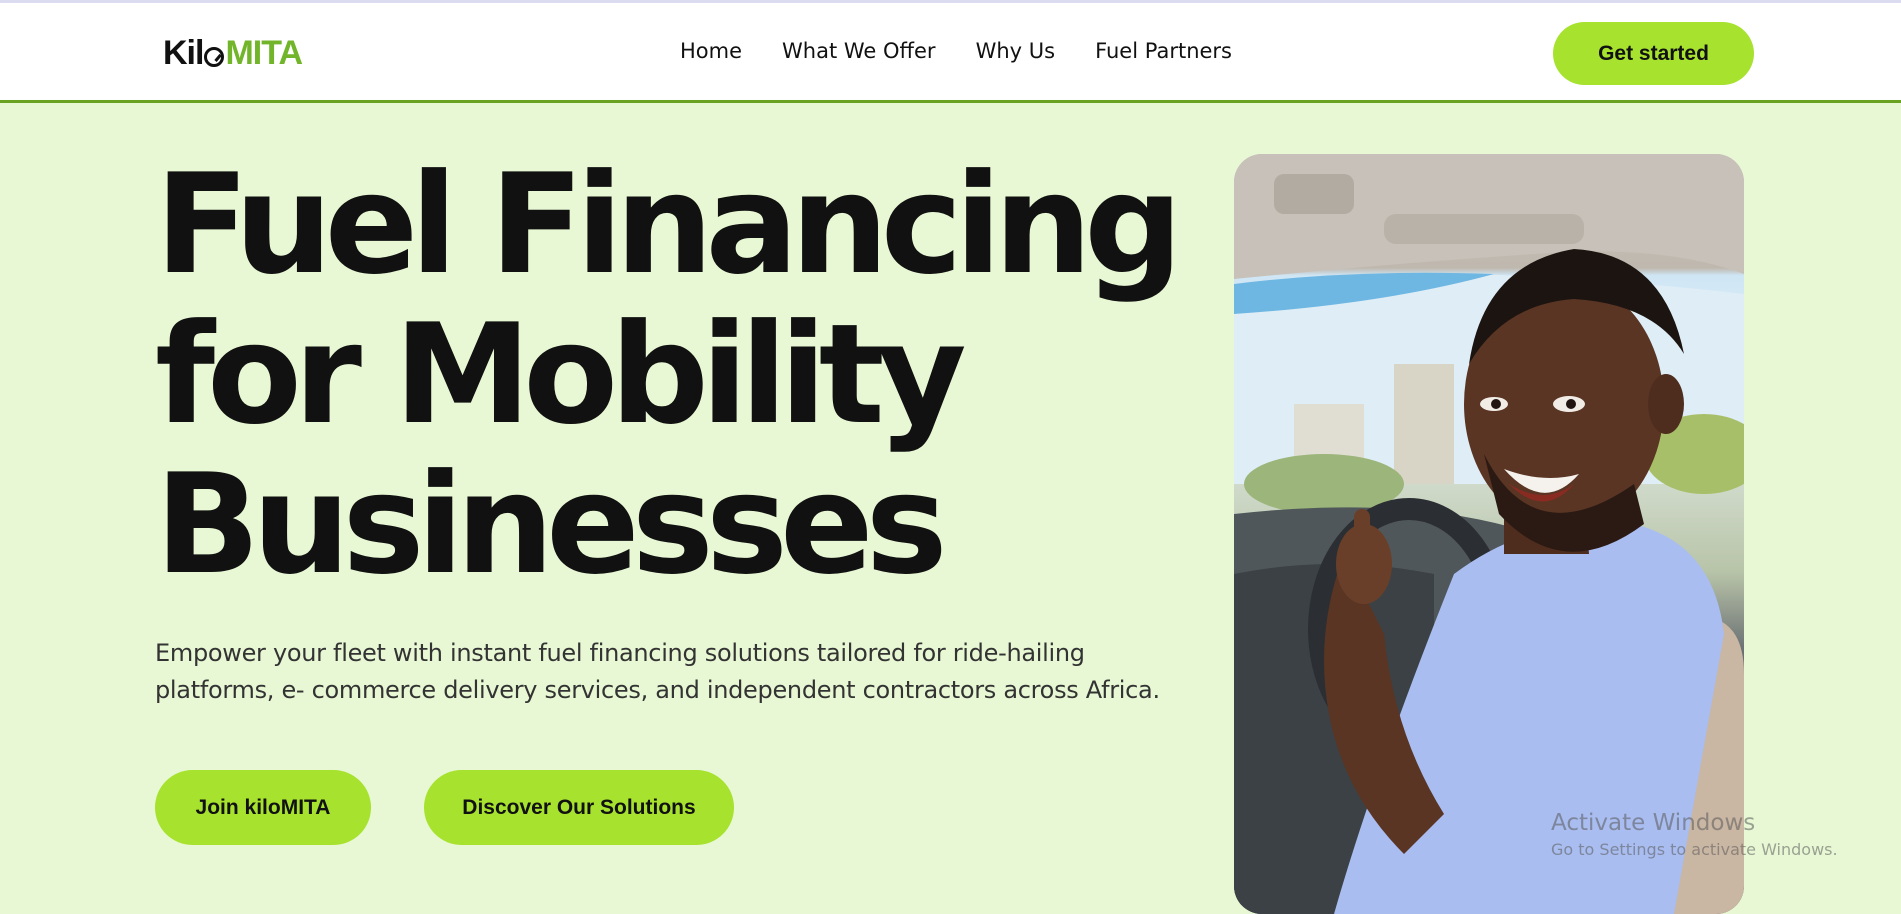  Describe the element at coordinates (214, 57) in the screenshot. I see `gauge-icon` at that location.